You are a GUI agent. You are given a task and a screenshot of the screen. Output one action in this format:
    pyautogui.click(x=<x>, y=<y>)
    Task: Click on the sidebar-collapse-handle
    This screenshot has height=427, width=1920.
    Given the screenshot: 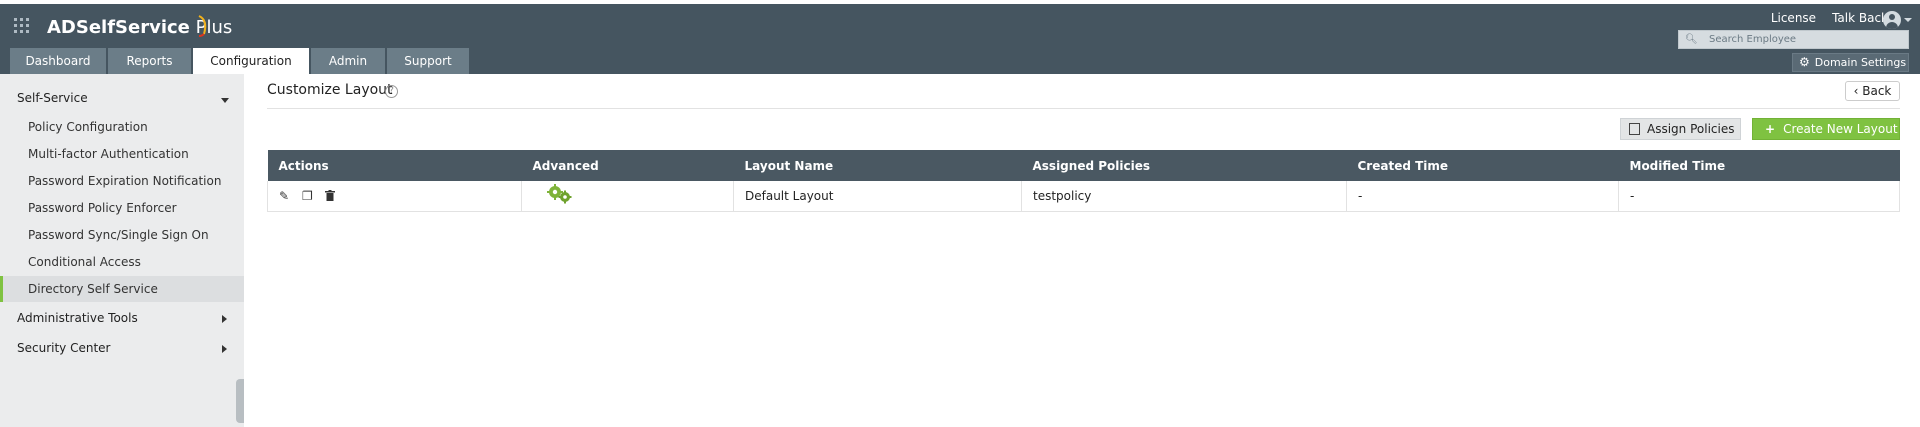 What is the action you would take?
    pyautogui.click(x=240, y=401)
    